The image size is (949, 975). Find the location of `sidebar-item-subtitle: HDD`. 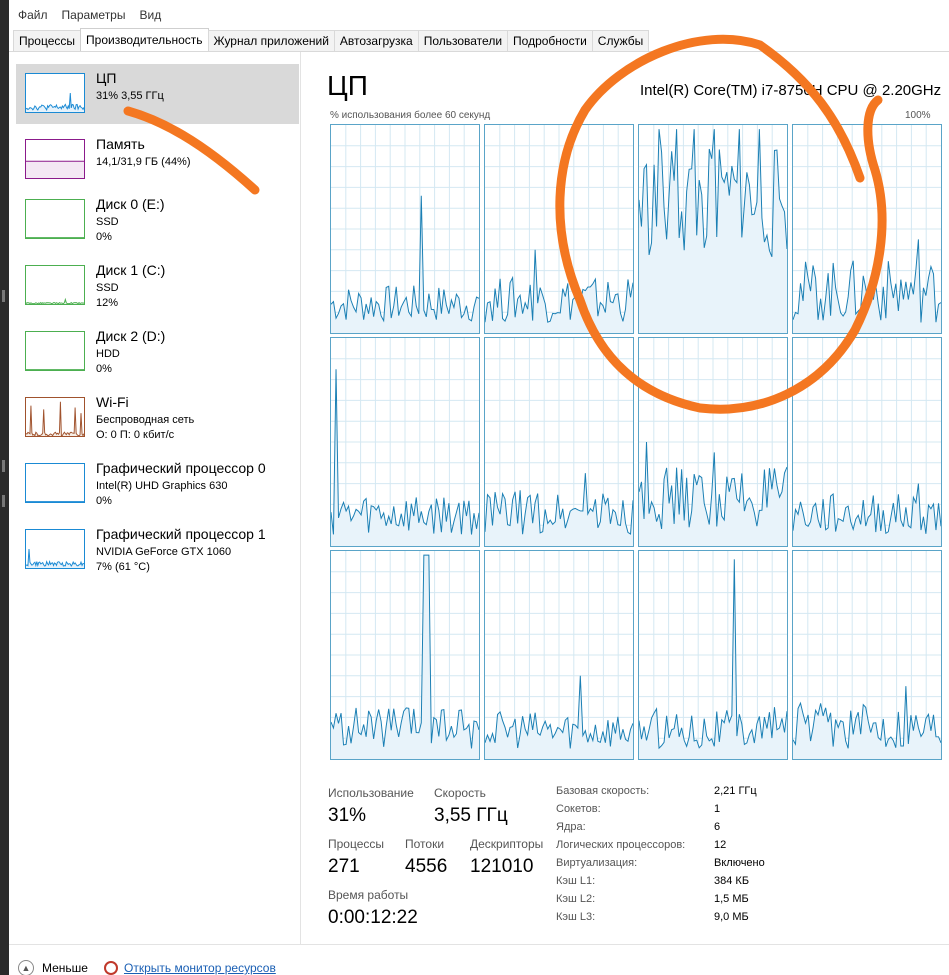

sidebar-item-subtitle: HDD is located at coordinates (108, 354).